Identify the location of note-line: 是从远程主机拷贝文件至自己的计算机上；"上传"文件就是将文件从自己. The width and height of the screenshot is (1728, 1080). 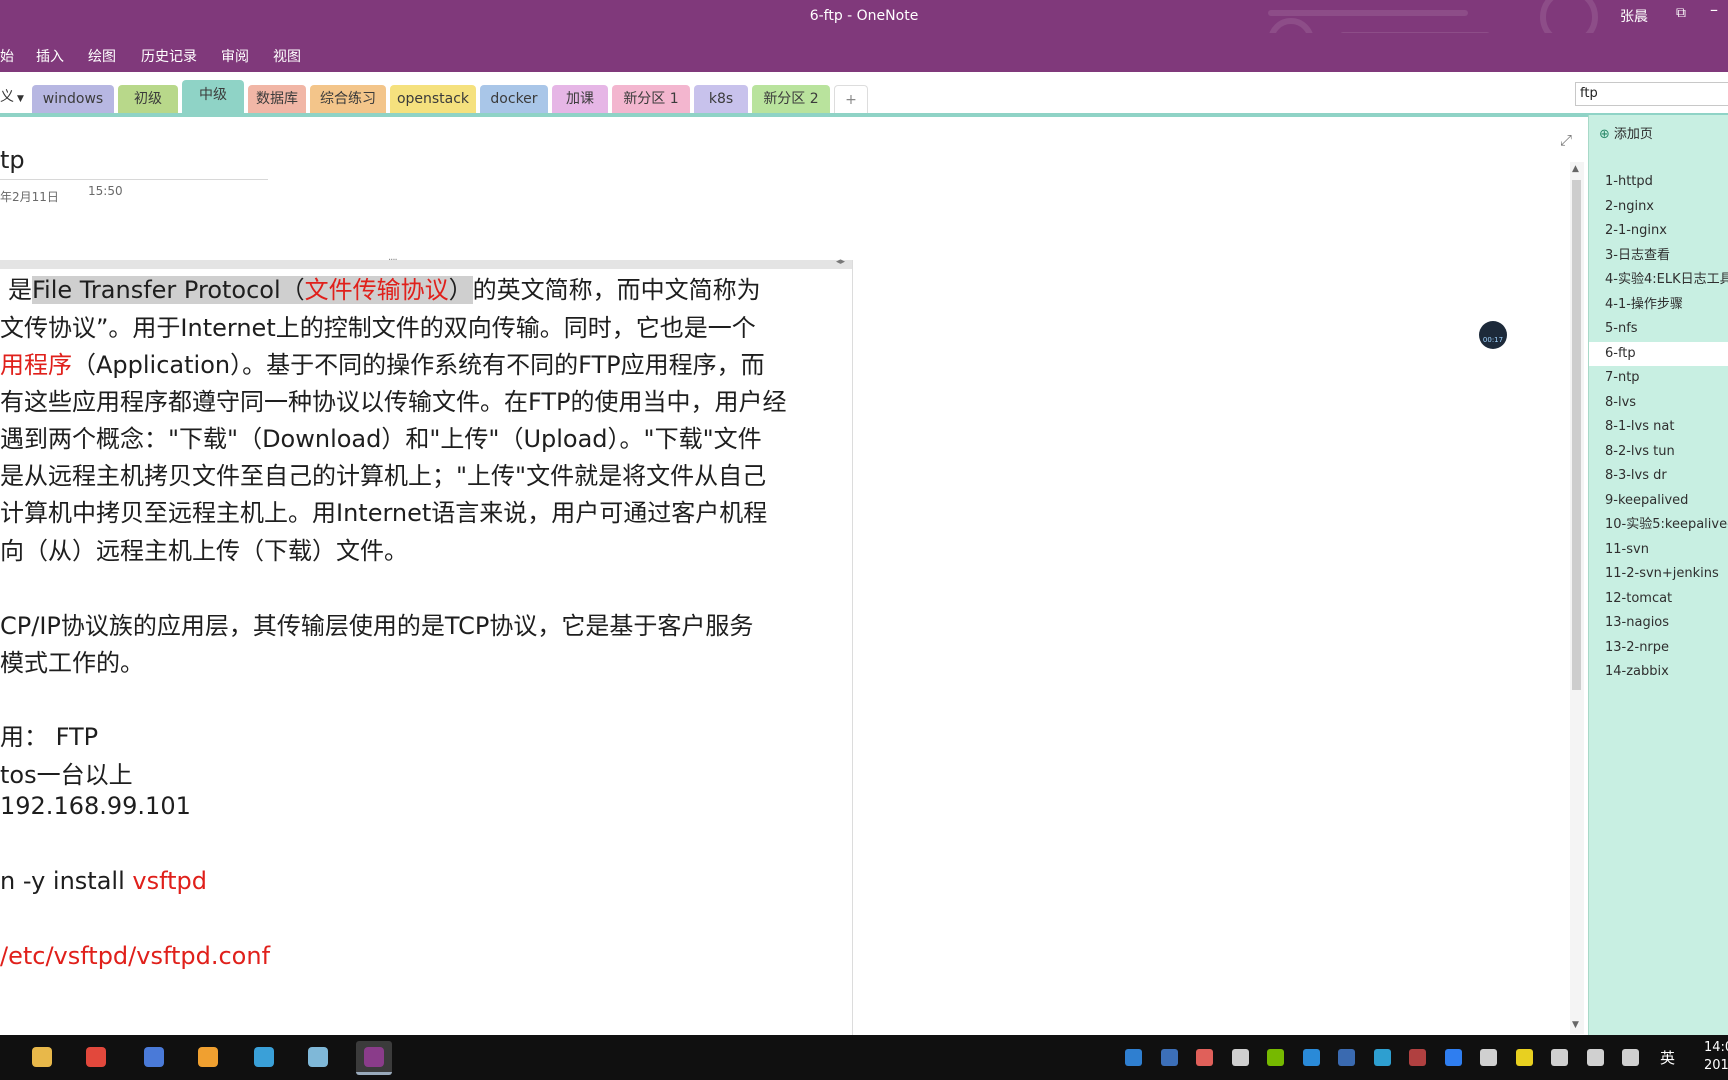
(383, 473).